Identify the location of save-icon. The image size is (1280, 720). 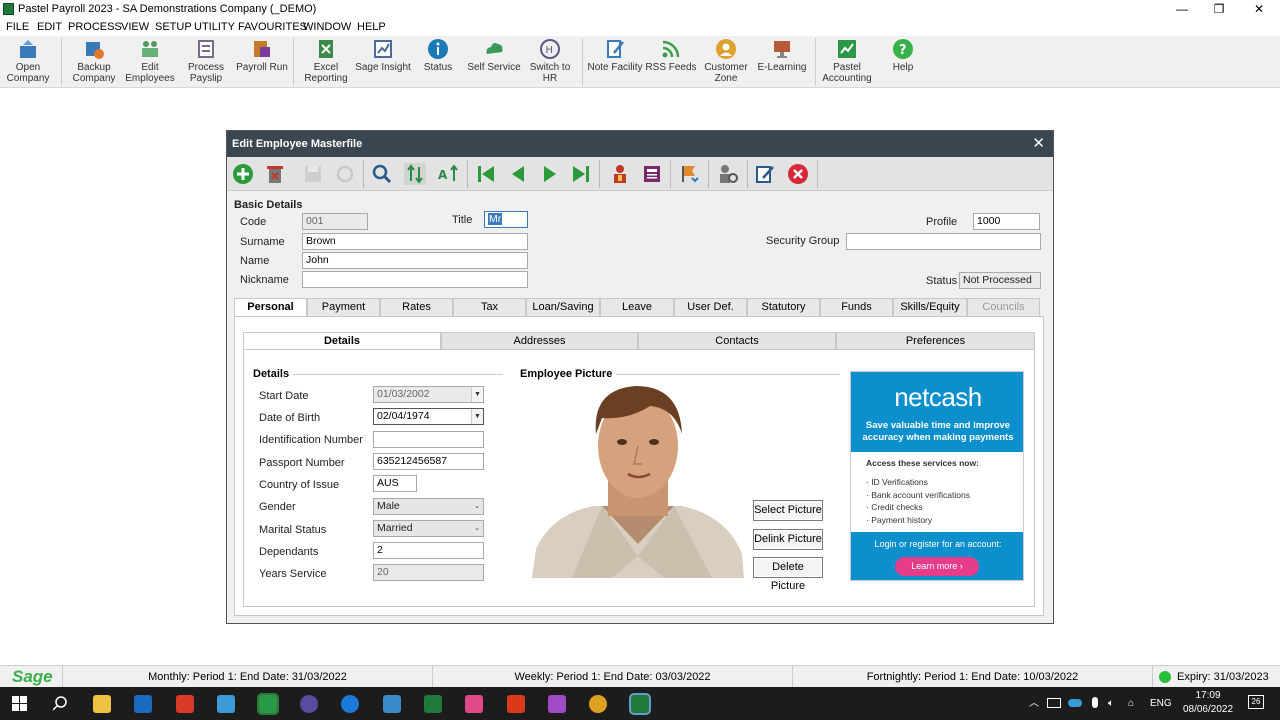
(313, 174).